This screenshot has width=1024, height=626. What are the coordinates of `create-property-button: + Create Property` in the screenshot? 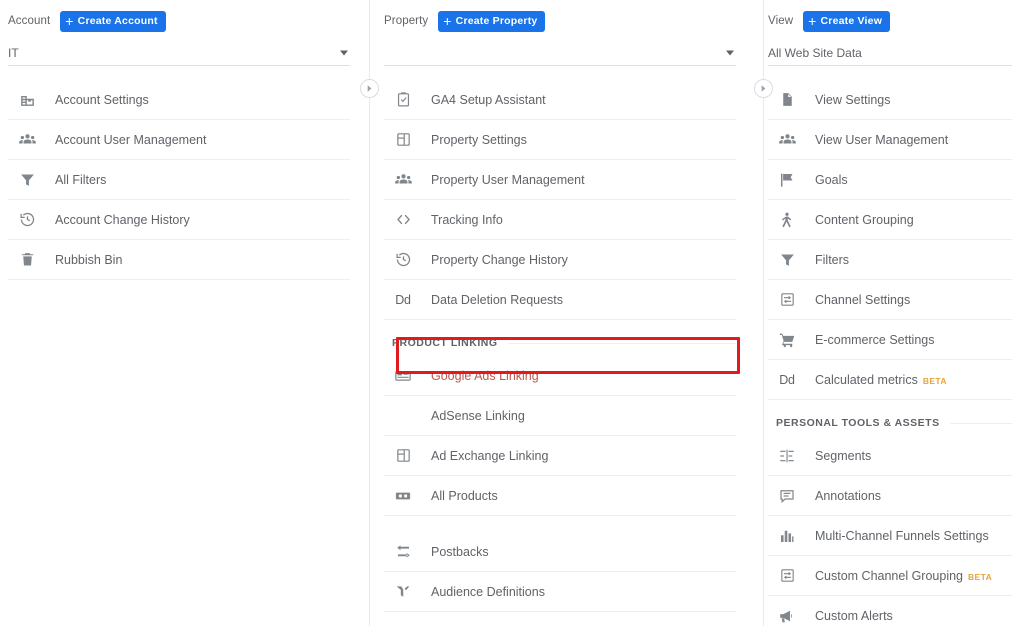 It's located at (492, 21).